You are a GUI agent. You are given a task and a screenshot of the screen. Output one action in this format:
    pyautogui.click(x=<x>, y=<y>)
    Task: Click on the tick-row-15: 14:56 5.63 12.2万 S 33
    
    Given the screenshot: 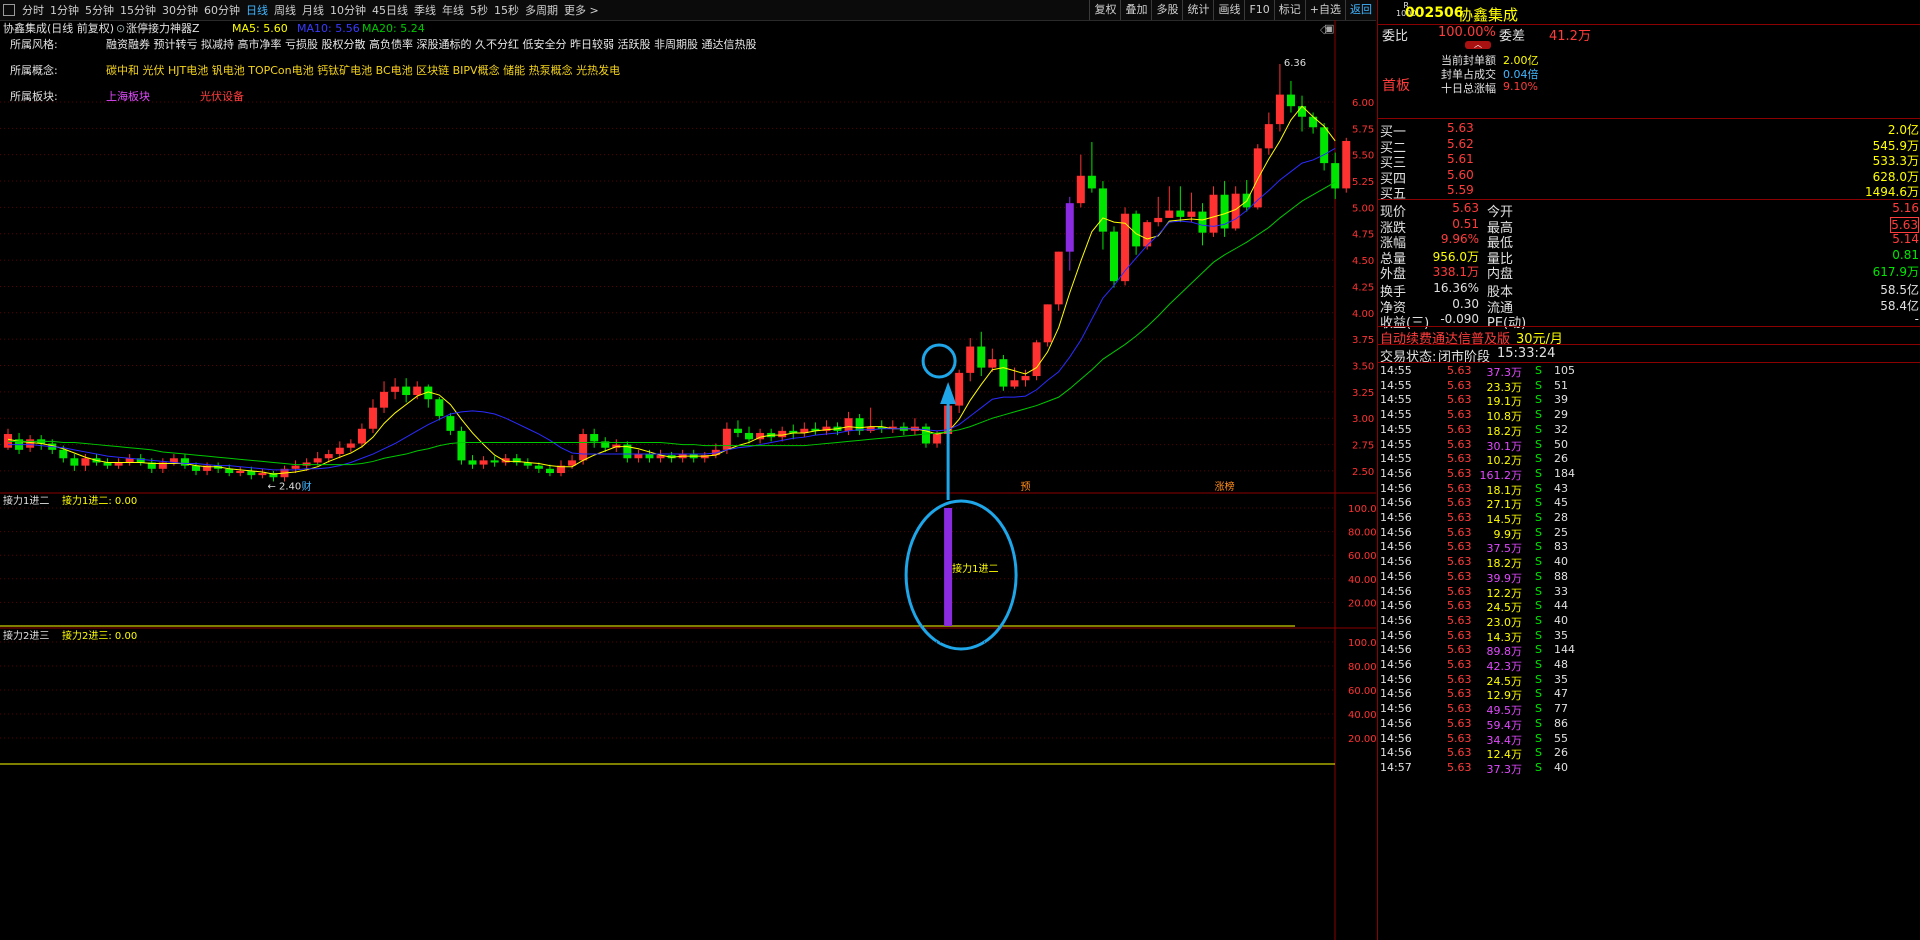 What is the action you would take?
    pyautogui.click(x=1649, y=592)
    